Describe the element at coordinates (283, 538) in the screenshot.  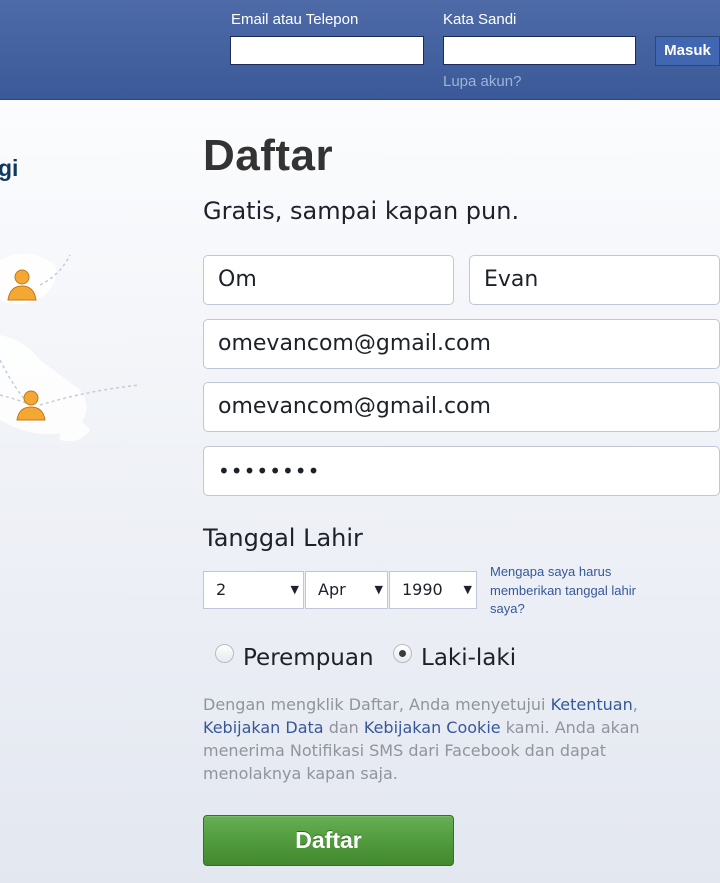
I see `birthday-label: Tanggal Lahir` at that location.